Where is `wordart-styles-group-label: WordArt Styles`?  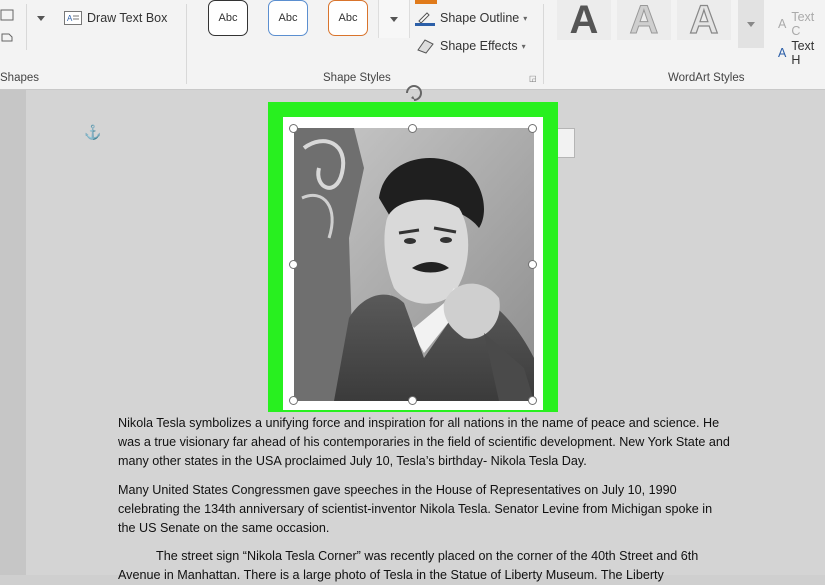
wordart-styles-group-label: WordArt Styles is located at coordinates (706, 78).